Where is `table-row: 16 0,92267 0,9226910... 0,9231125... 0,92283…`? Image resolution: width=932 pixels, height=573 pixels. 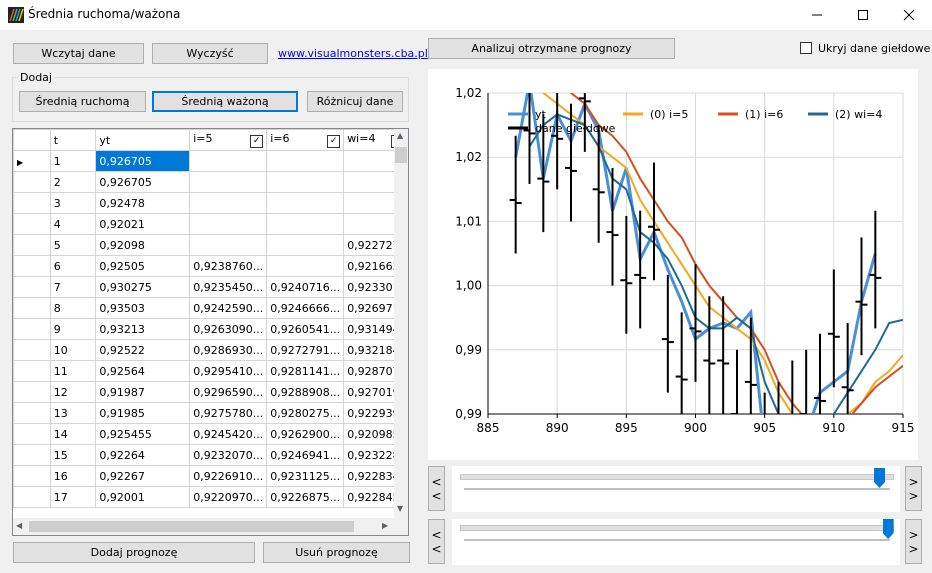
table-row: 16 0,92267 0,9226910... 0,9231125... 0,92283… is located at coordinates (210, 476).